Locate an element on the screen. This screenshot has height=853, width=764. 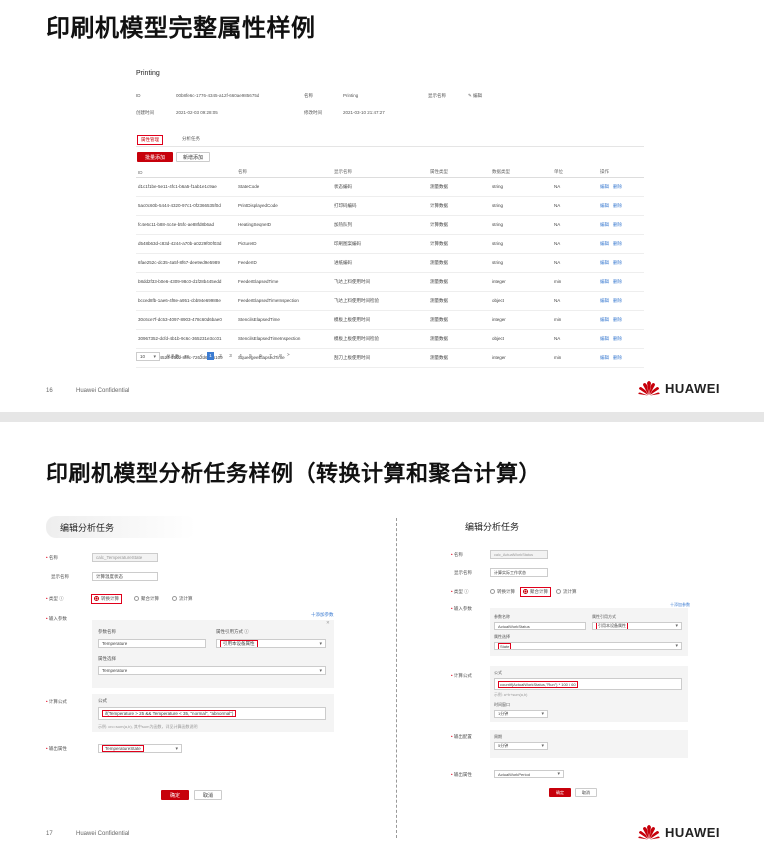
right-dialog-title: 编辑分析任务 is located at coordinates (492, 527).